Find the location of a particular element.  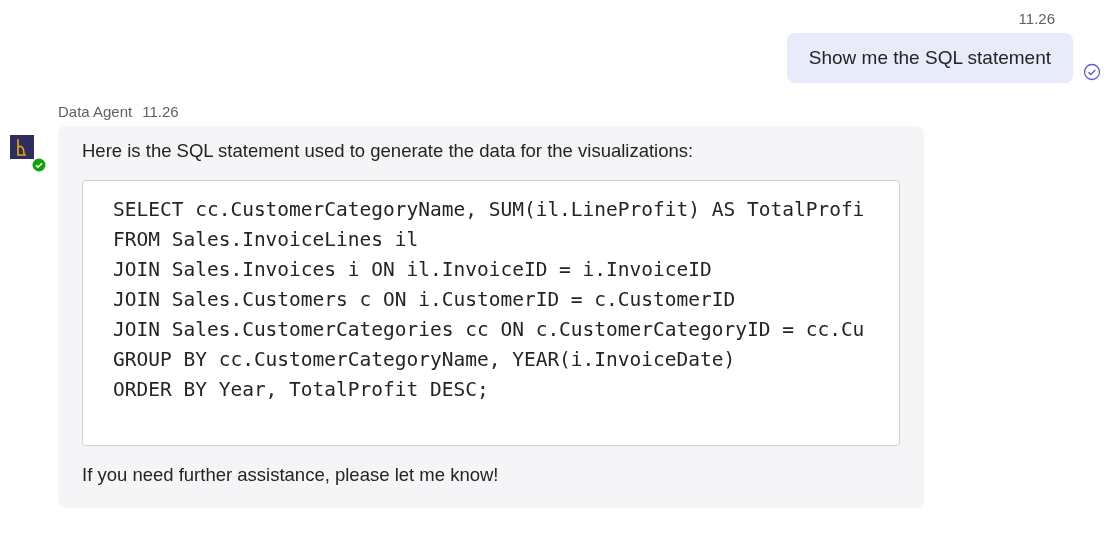

code-line: JOIN Sales.Customers c ON i.CustomerID = c.CustomerID is located at coordinates (425, 300).